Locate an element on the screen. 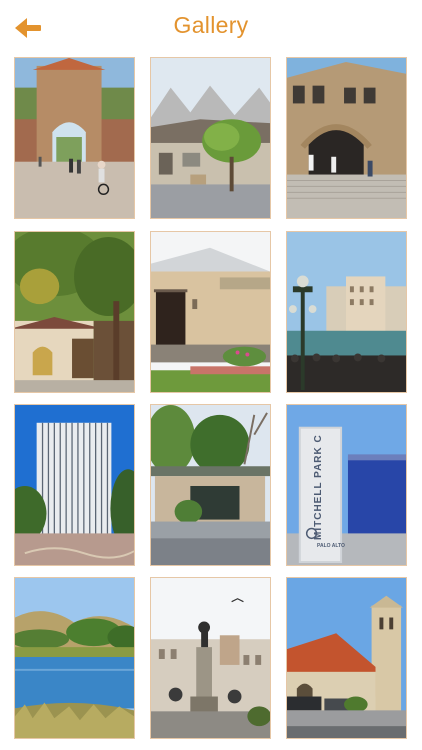 The image size is (422, 750). tudor-house-photo is located at coordinates (74, 312).